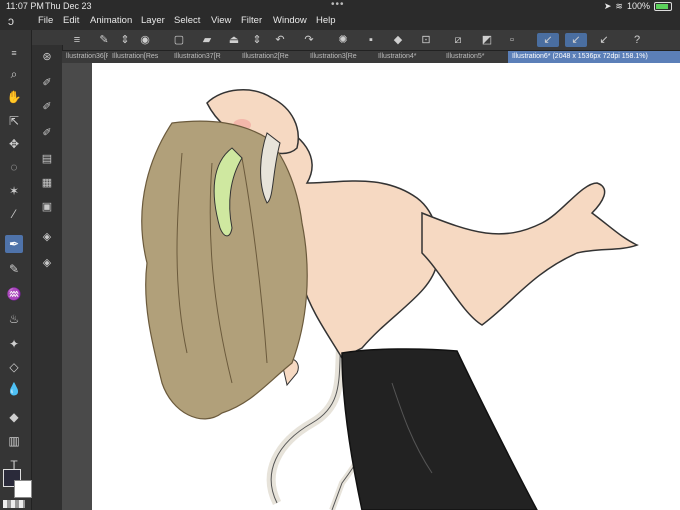 This screenshot has width=680, height=510. Describe the element at coordinates (273, 57) in the screenshot. I see `tab-illustration2: Illustration2[Re` at that location.